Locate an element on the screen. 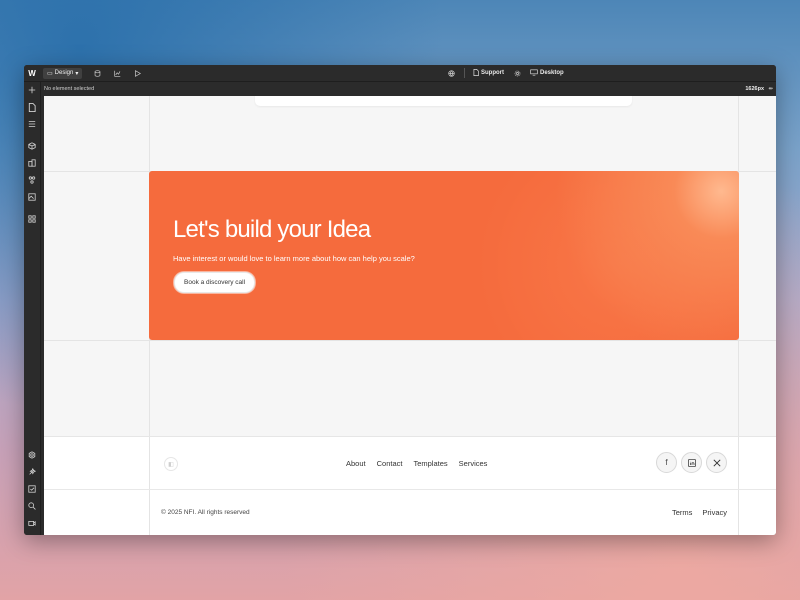 This screenshot has width=800, height=600. breakpoint-label: Desktop is located at coordinates (552, 73).